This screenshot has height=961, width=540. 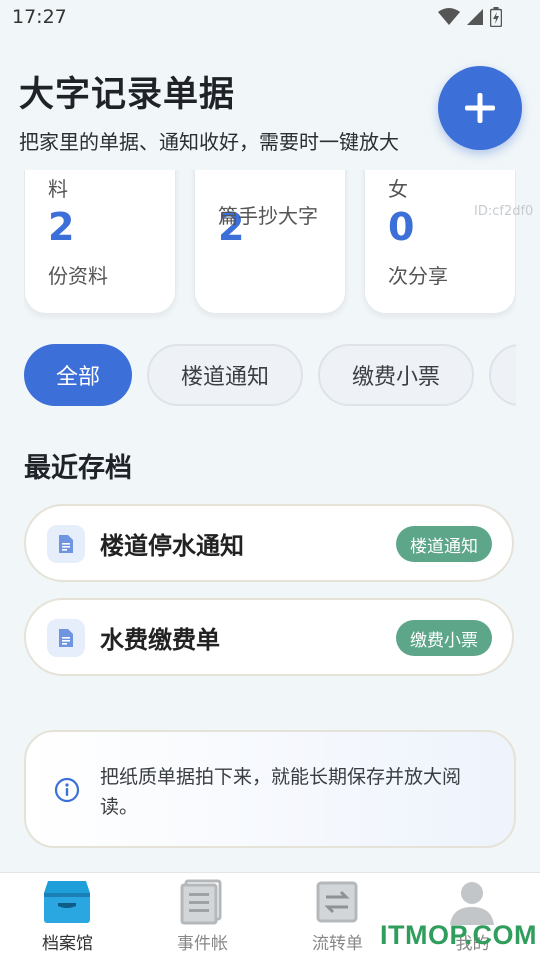 I want to click on filter-chip-receipt: 缴费小票, so click(x=396, y=375).